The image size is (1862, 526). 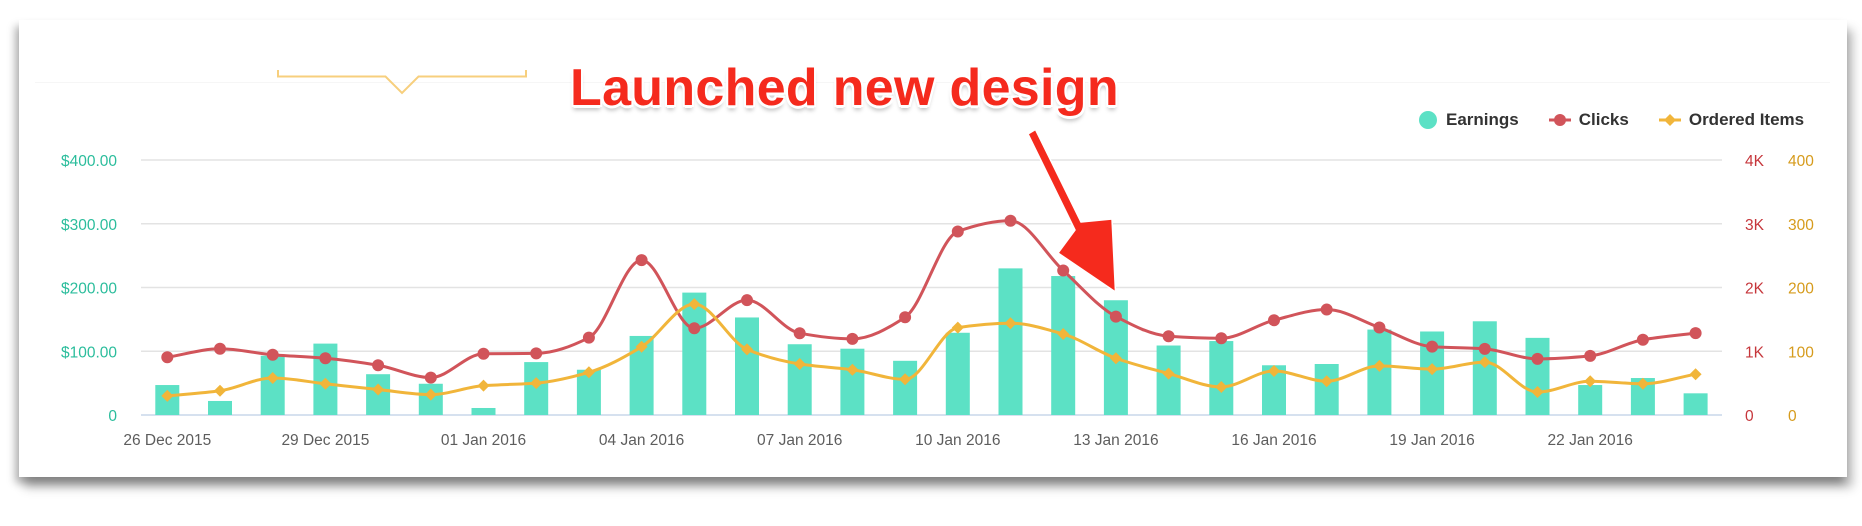 I want to click on y-right-items-tick-label: 0, so click(x=1792, y=416).